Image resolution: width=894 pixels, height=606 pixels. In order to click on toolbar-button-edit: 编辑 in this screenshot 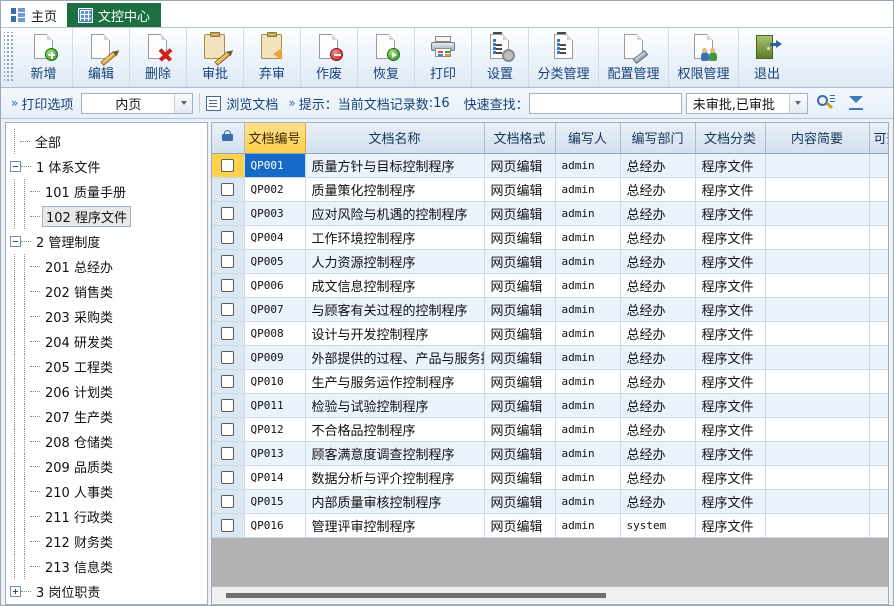, I will do `click(100, 57)`.